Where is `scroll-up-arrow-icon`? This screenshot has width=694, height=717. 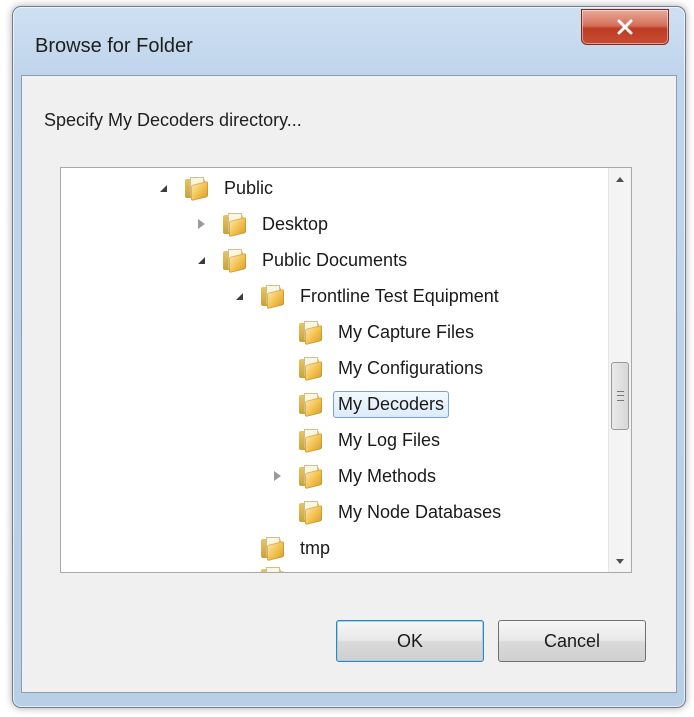 scroll-up-arrow-icon is located at coordinates (620, 179).